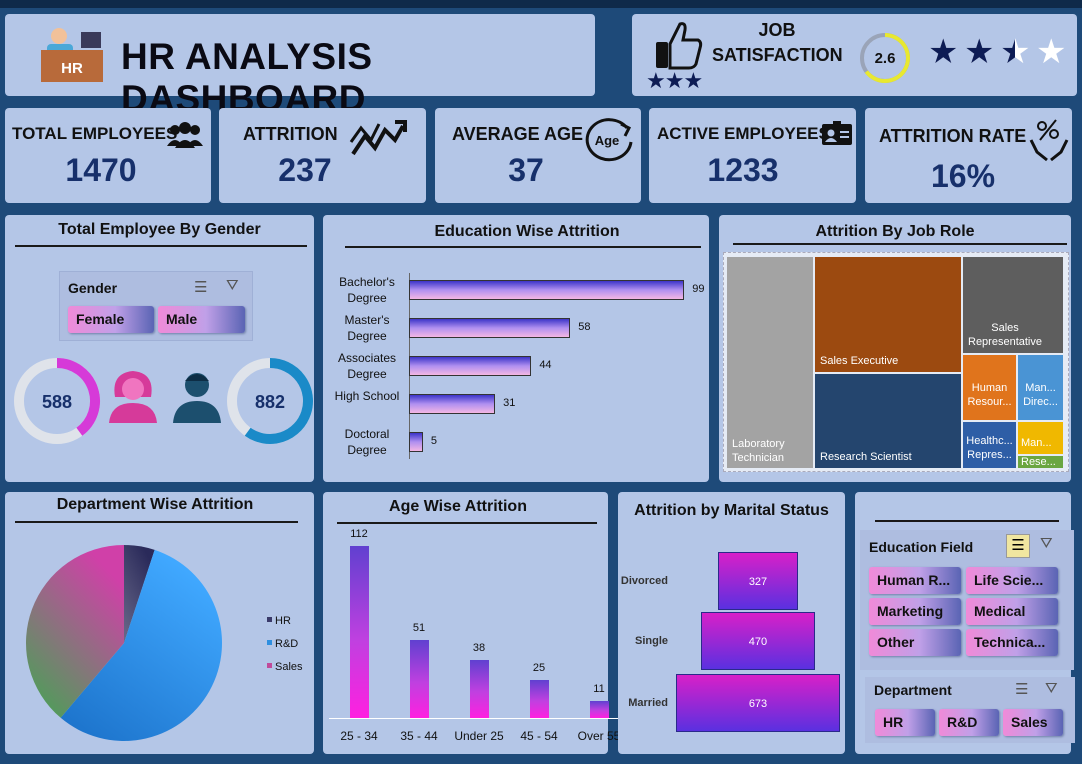 The height and width of the screenshot is (764, 1082). What do you see at coordinates (367, 328) in the screenshot?
I see `education-category-label: Master's Degree` at bounding box center [367, 328].